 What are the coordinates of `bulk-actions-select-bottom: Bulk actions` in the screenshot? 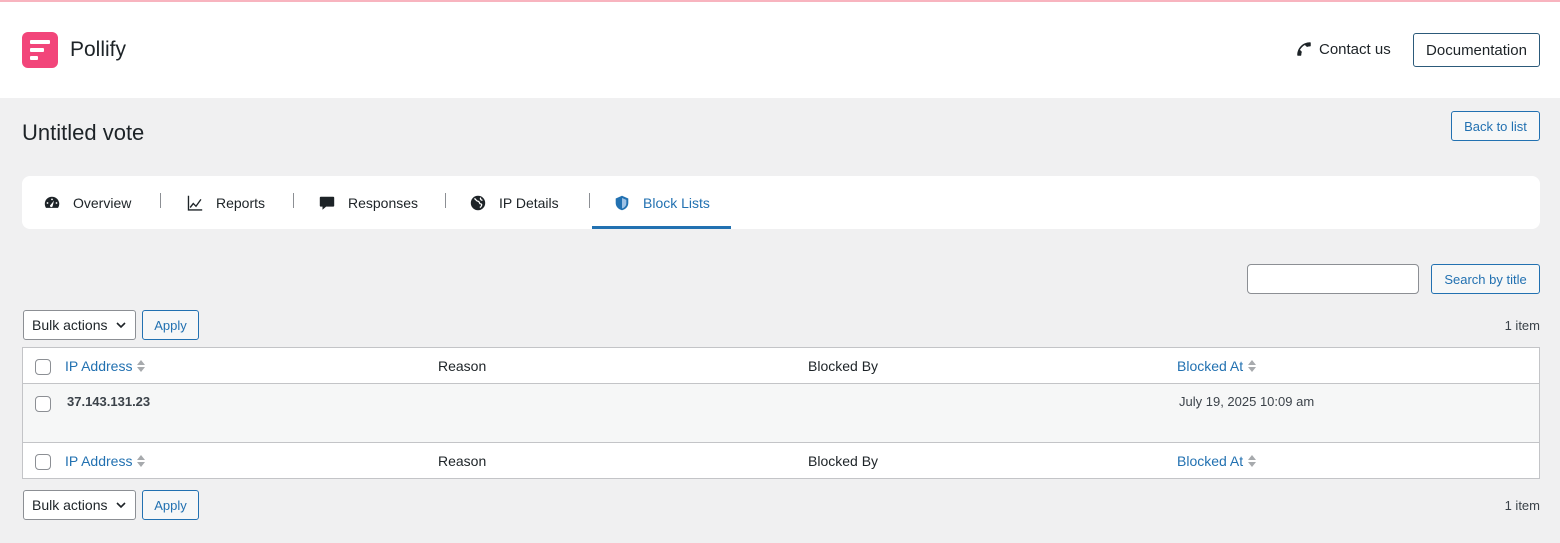 It's located at (79, 505).